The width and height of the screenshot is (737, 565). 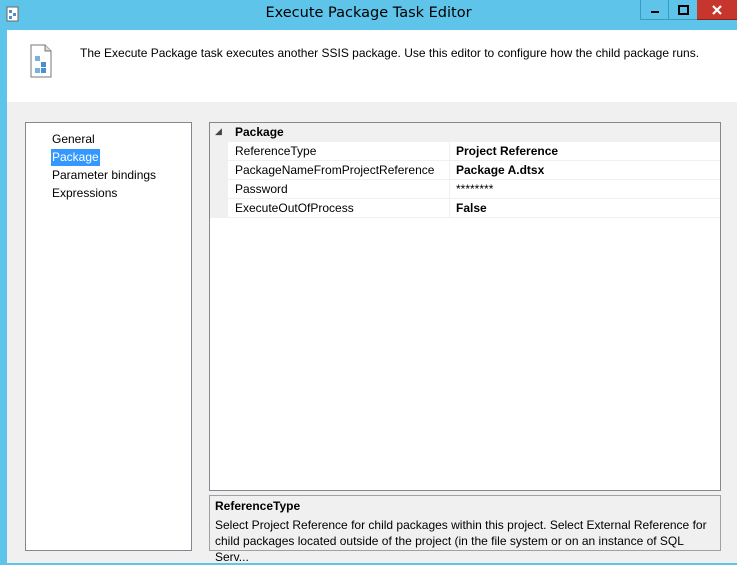 I want to click on close-icon, so click(x=717, y=9).